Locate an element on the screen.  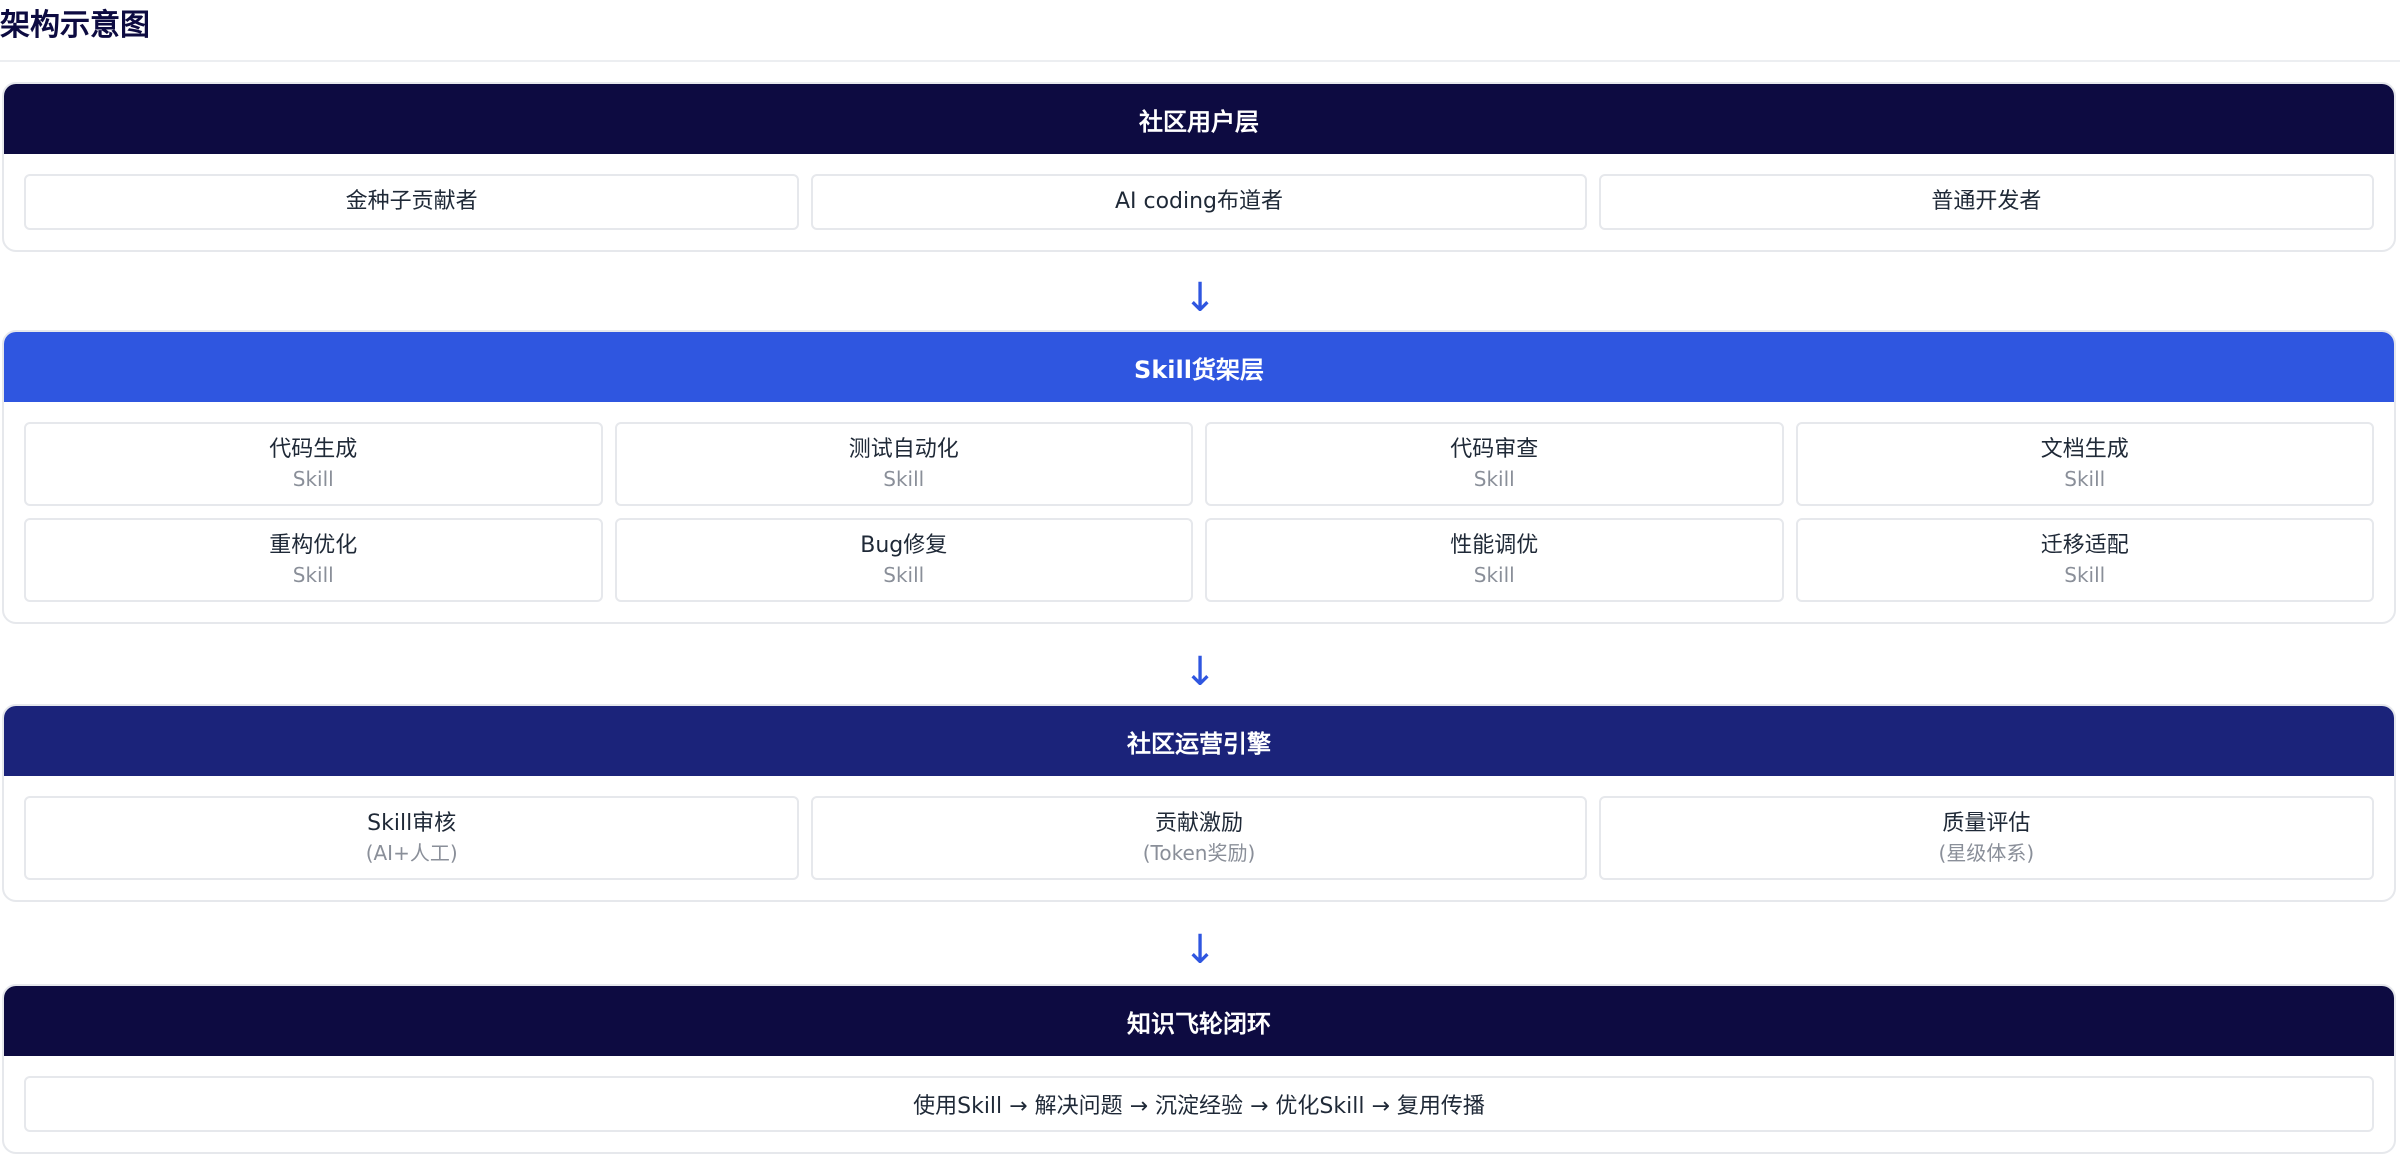
card-title: 性能调优 is located at coordinates (1494, 545).